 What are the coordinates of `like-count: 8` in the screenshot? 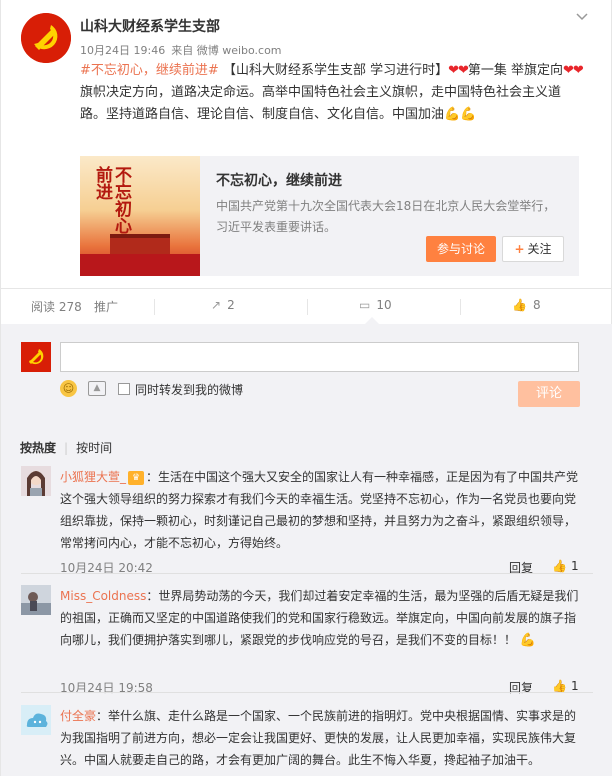 It's located at (536, 305).